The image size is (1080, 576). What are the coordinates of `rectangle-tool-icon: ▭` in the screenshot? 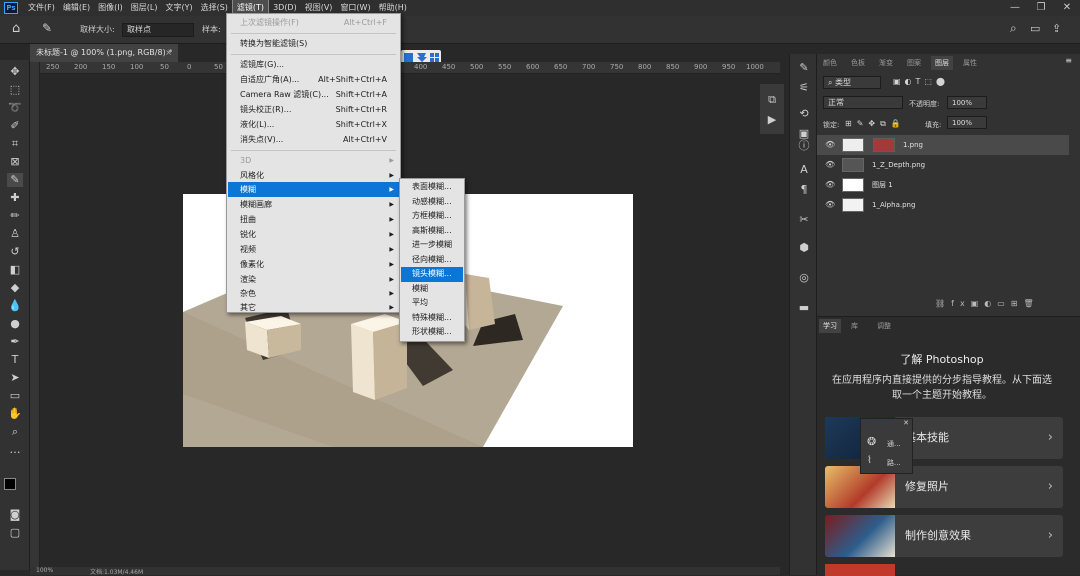 It's located at (15, 396).